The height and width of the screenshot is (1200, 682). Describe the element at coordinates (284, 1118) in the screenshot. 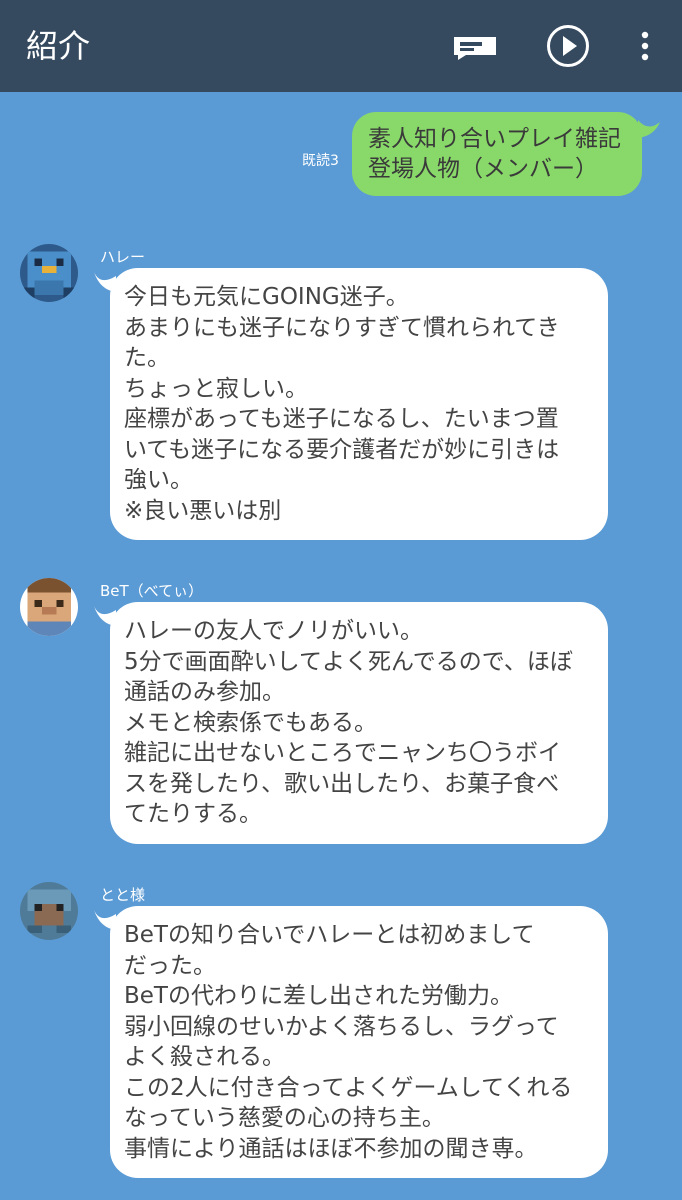

I see `message-line: なっていう慈愛の心の持ち主。` at that location.